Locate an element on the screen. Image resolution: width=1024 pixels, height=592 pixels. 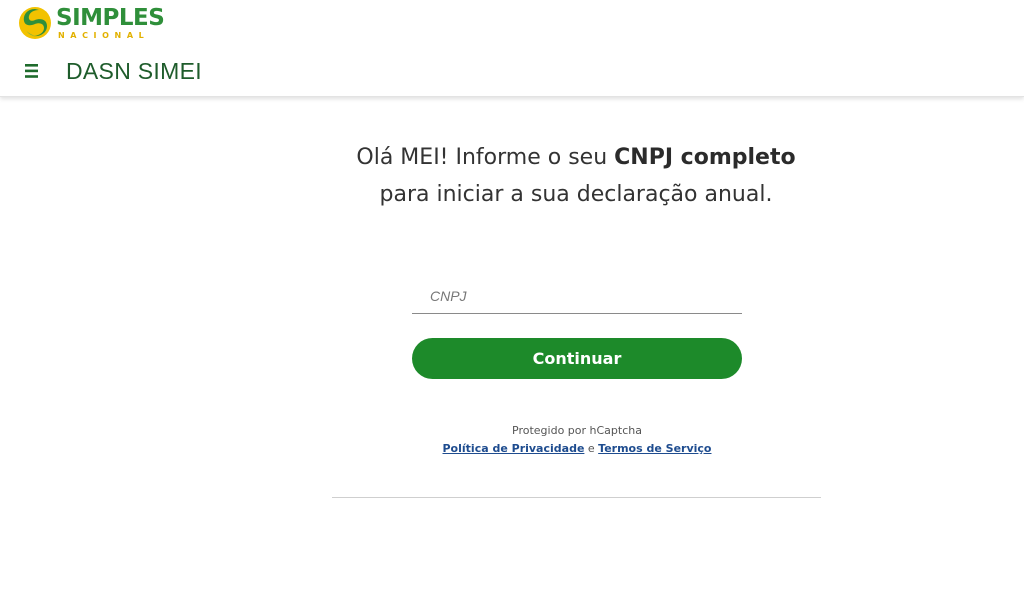
simples-nacional-logo: SIMPLES NACIONAL is located at coordinates (91, 22).